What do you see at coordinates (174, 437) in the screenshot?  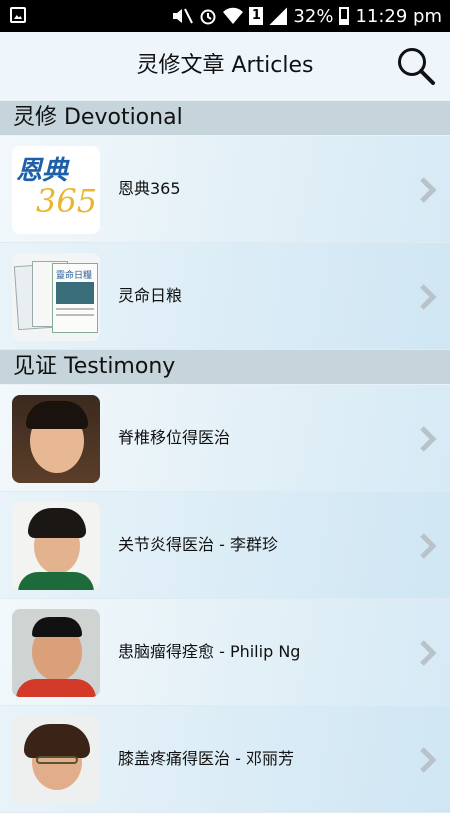 I see `list-item-label: 脊椎移位得医治` at bounding box center [174, 437].